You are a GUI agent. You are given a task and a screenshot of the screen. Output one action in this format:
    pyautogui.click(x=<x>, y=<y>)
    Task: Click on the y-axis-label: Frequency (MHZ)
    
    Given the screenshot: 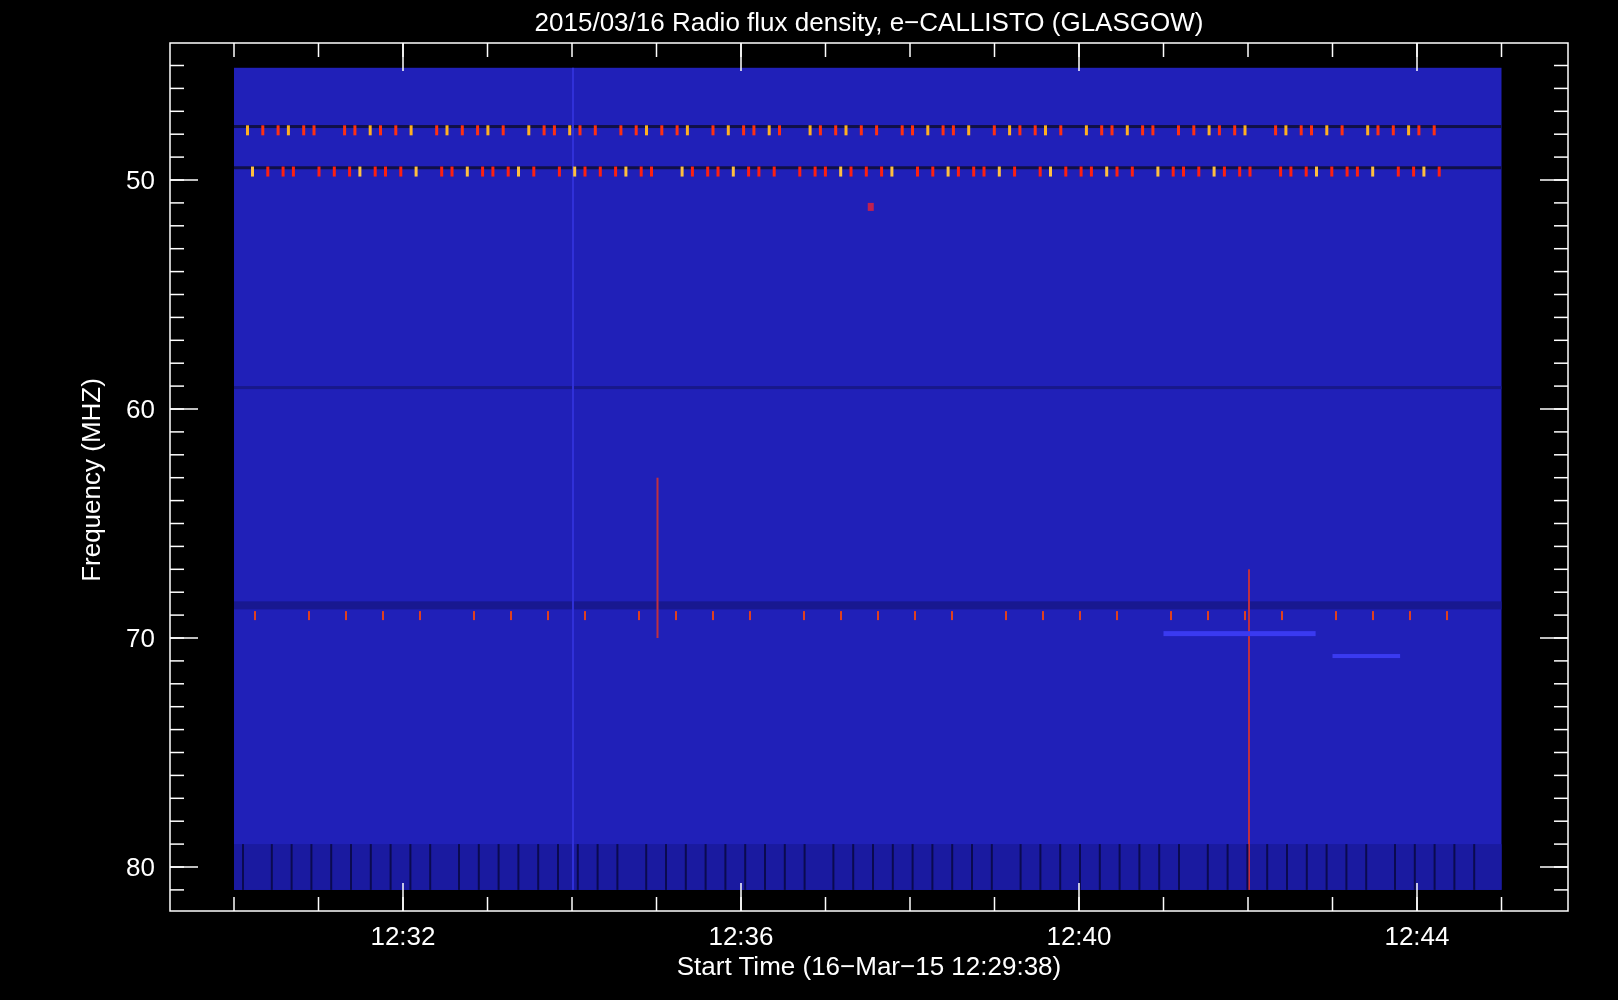 What is the action you would take?
    pyautogui.click(x=91, y=480)
    